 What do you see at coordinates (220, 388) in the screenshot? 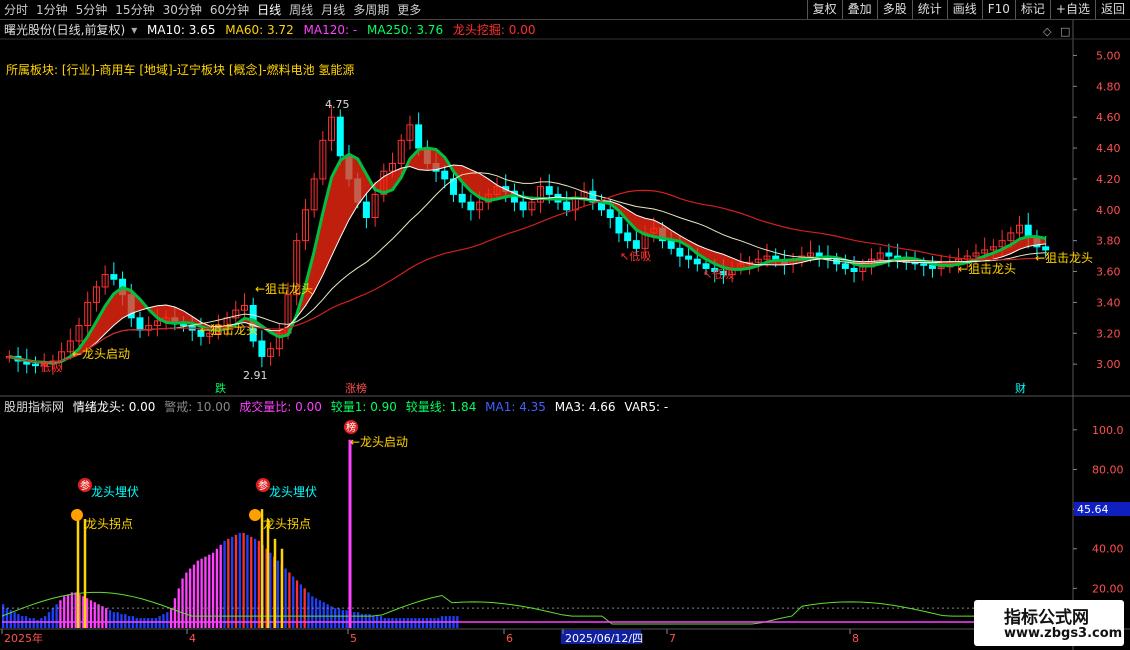
I see `die-marker: 跌` at bounding box center [220, 388].